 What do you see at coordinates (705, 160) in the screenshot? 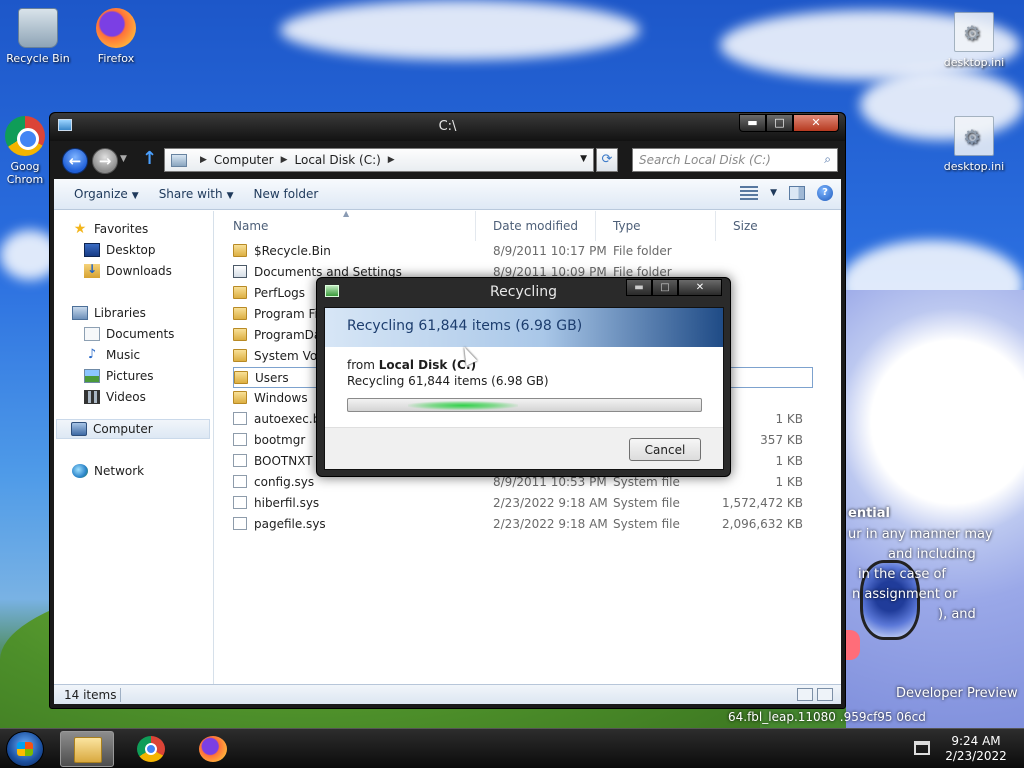
I see `search-placeholder: Search Local Disk (C:)` at bounding box center [705, 160].